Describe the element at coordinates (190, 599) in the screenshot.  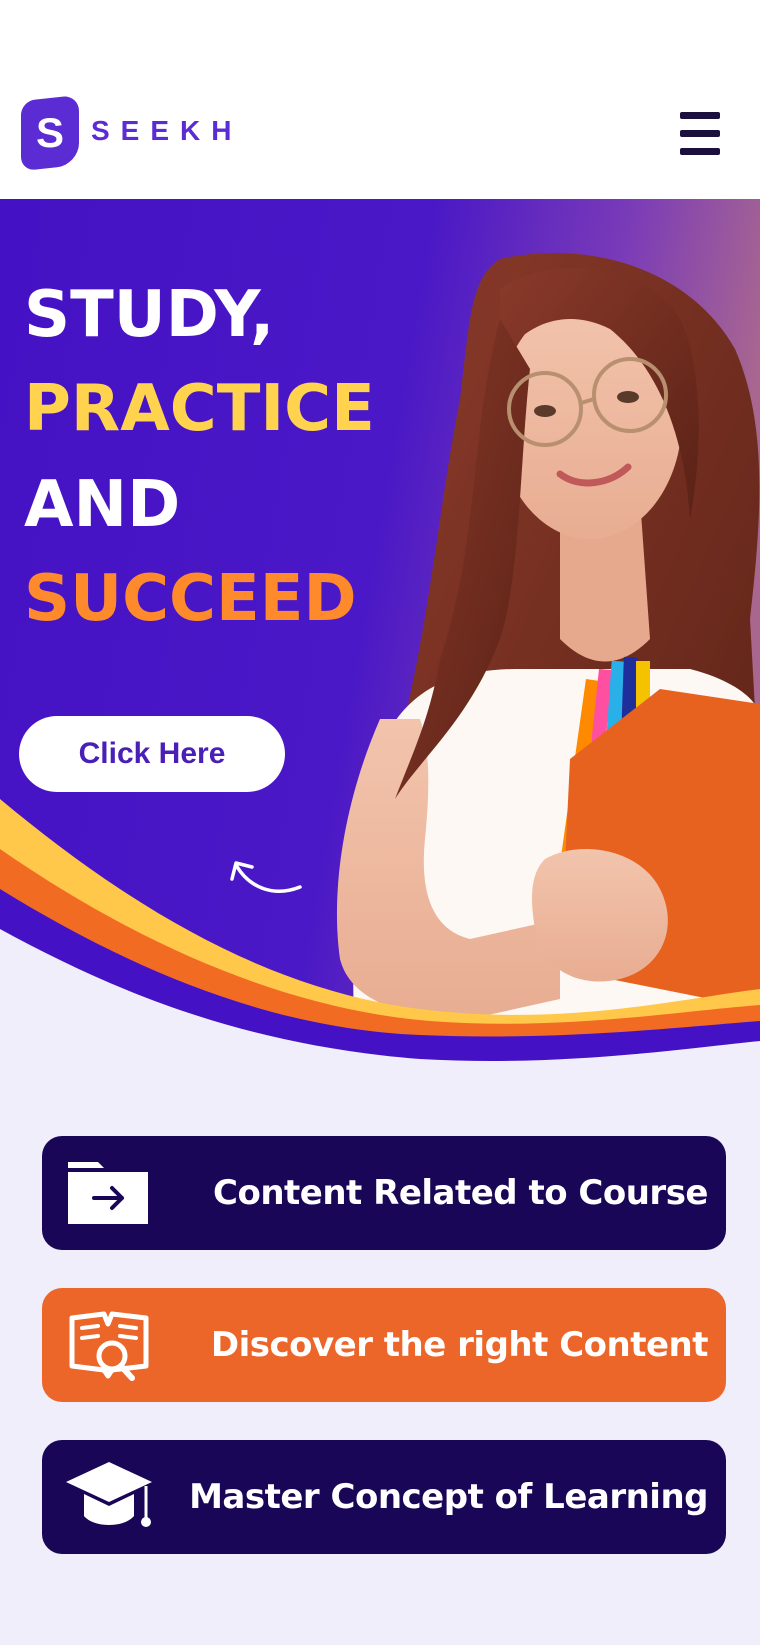
I see `headline-line-4: SUCCEED` at that location.